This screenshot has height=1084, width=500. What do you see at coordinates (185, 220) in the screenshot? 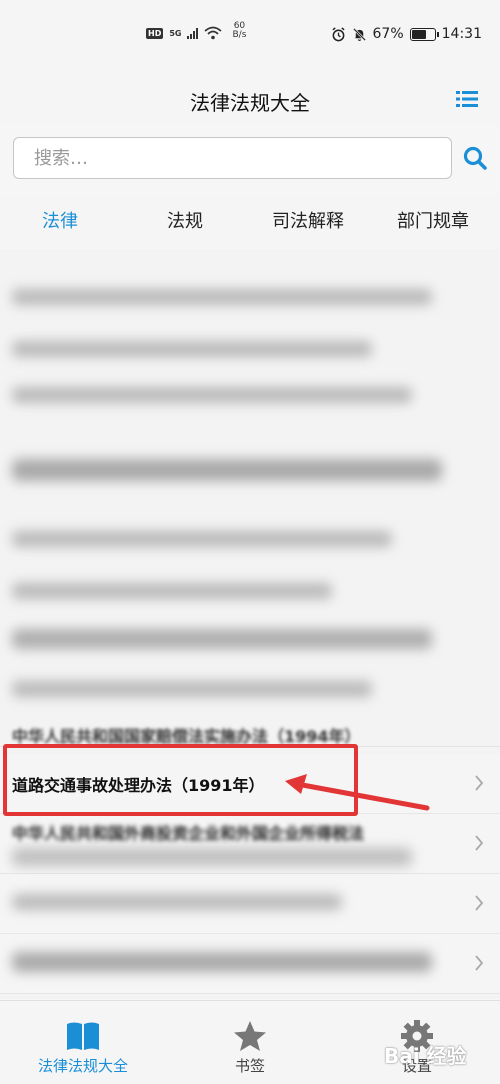
I see `tab-regulations: 法规` at bounding box center [185, 220].